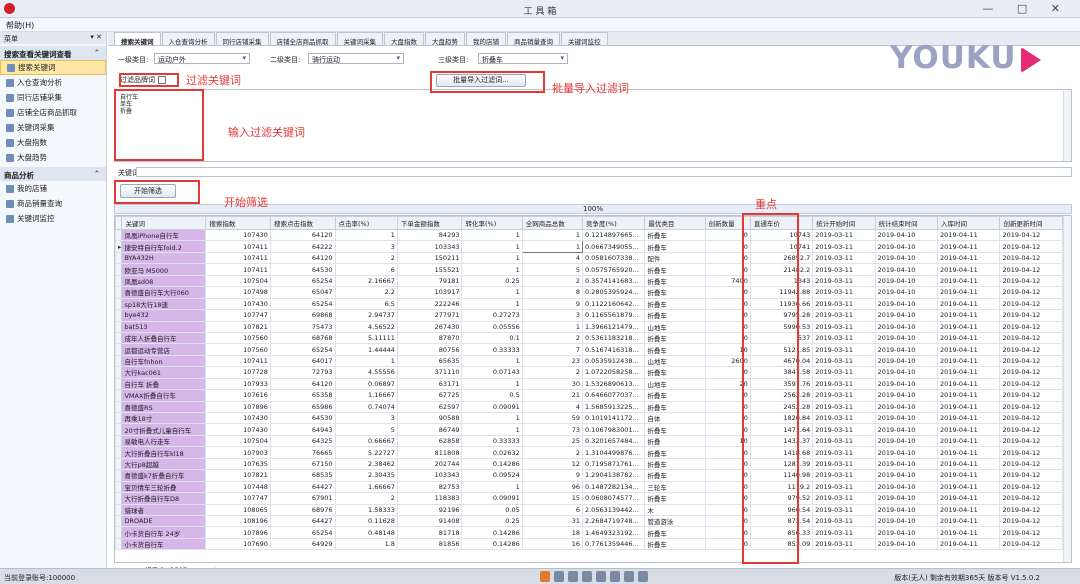 This screenshot has width=1080, height=584. What do you see at coordinates (164, 372) in the screenshot?
I see `table-cell: 大行kac061` at bounding box center [164, 372].